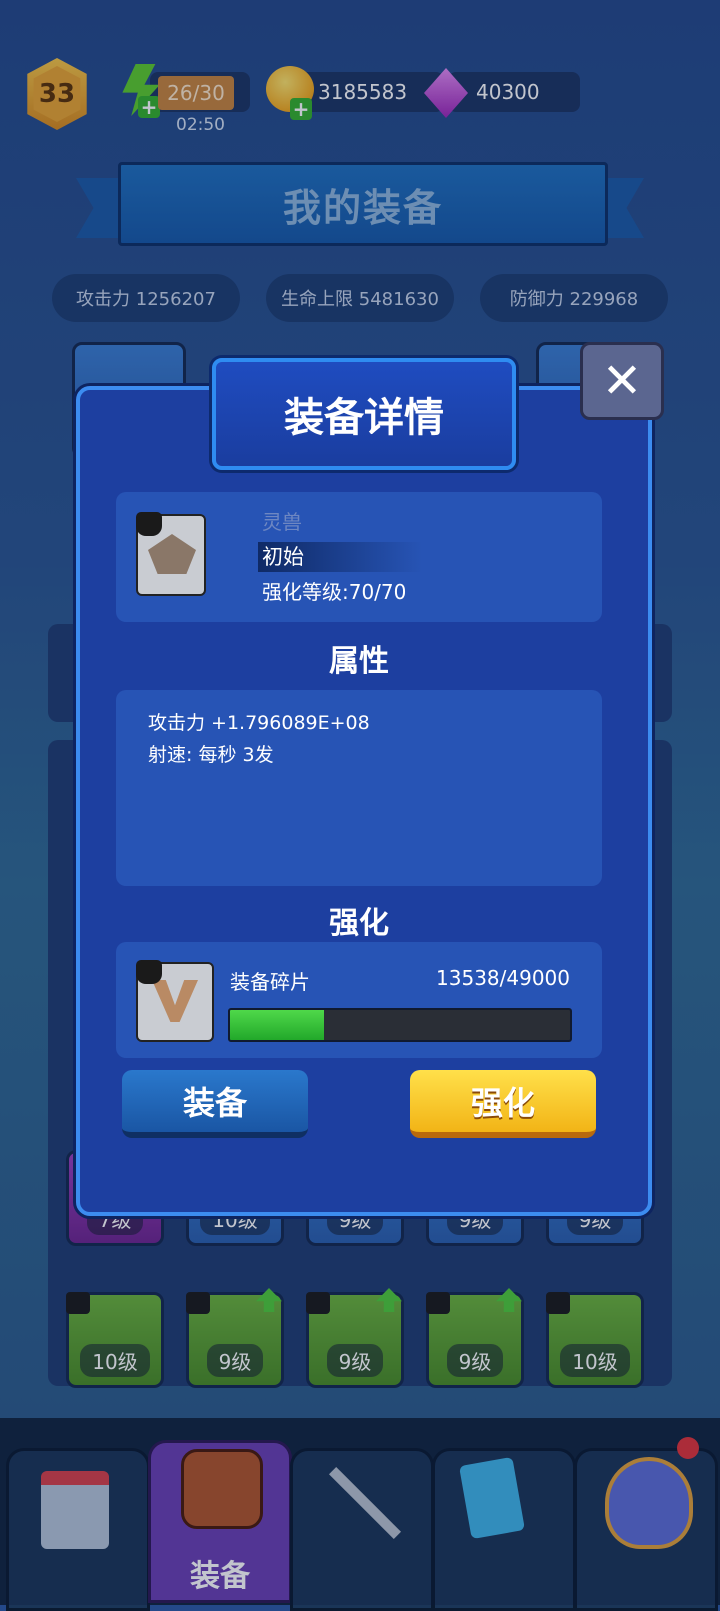 The height and width of the screenshot is (1611, 720). I want to click on modal-title: 装备详情, so click(364, 414).